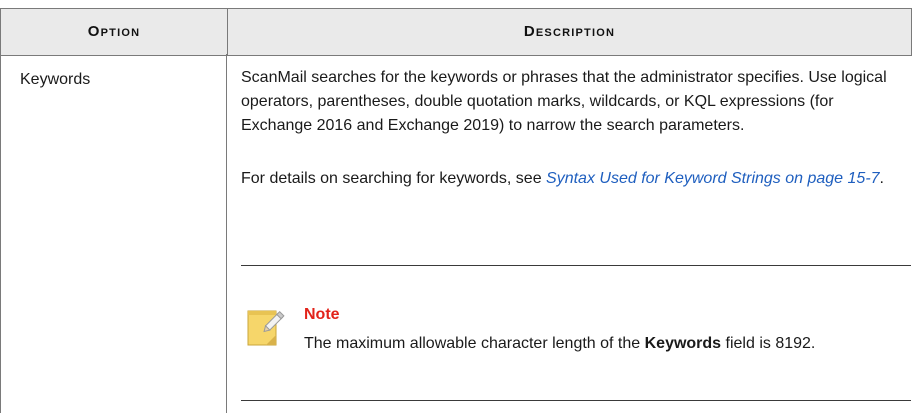 The width and height of the screenshot is (912, 413). I want to click on description-column-header: Description, so click(569, 31).